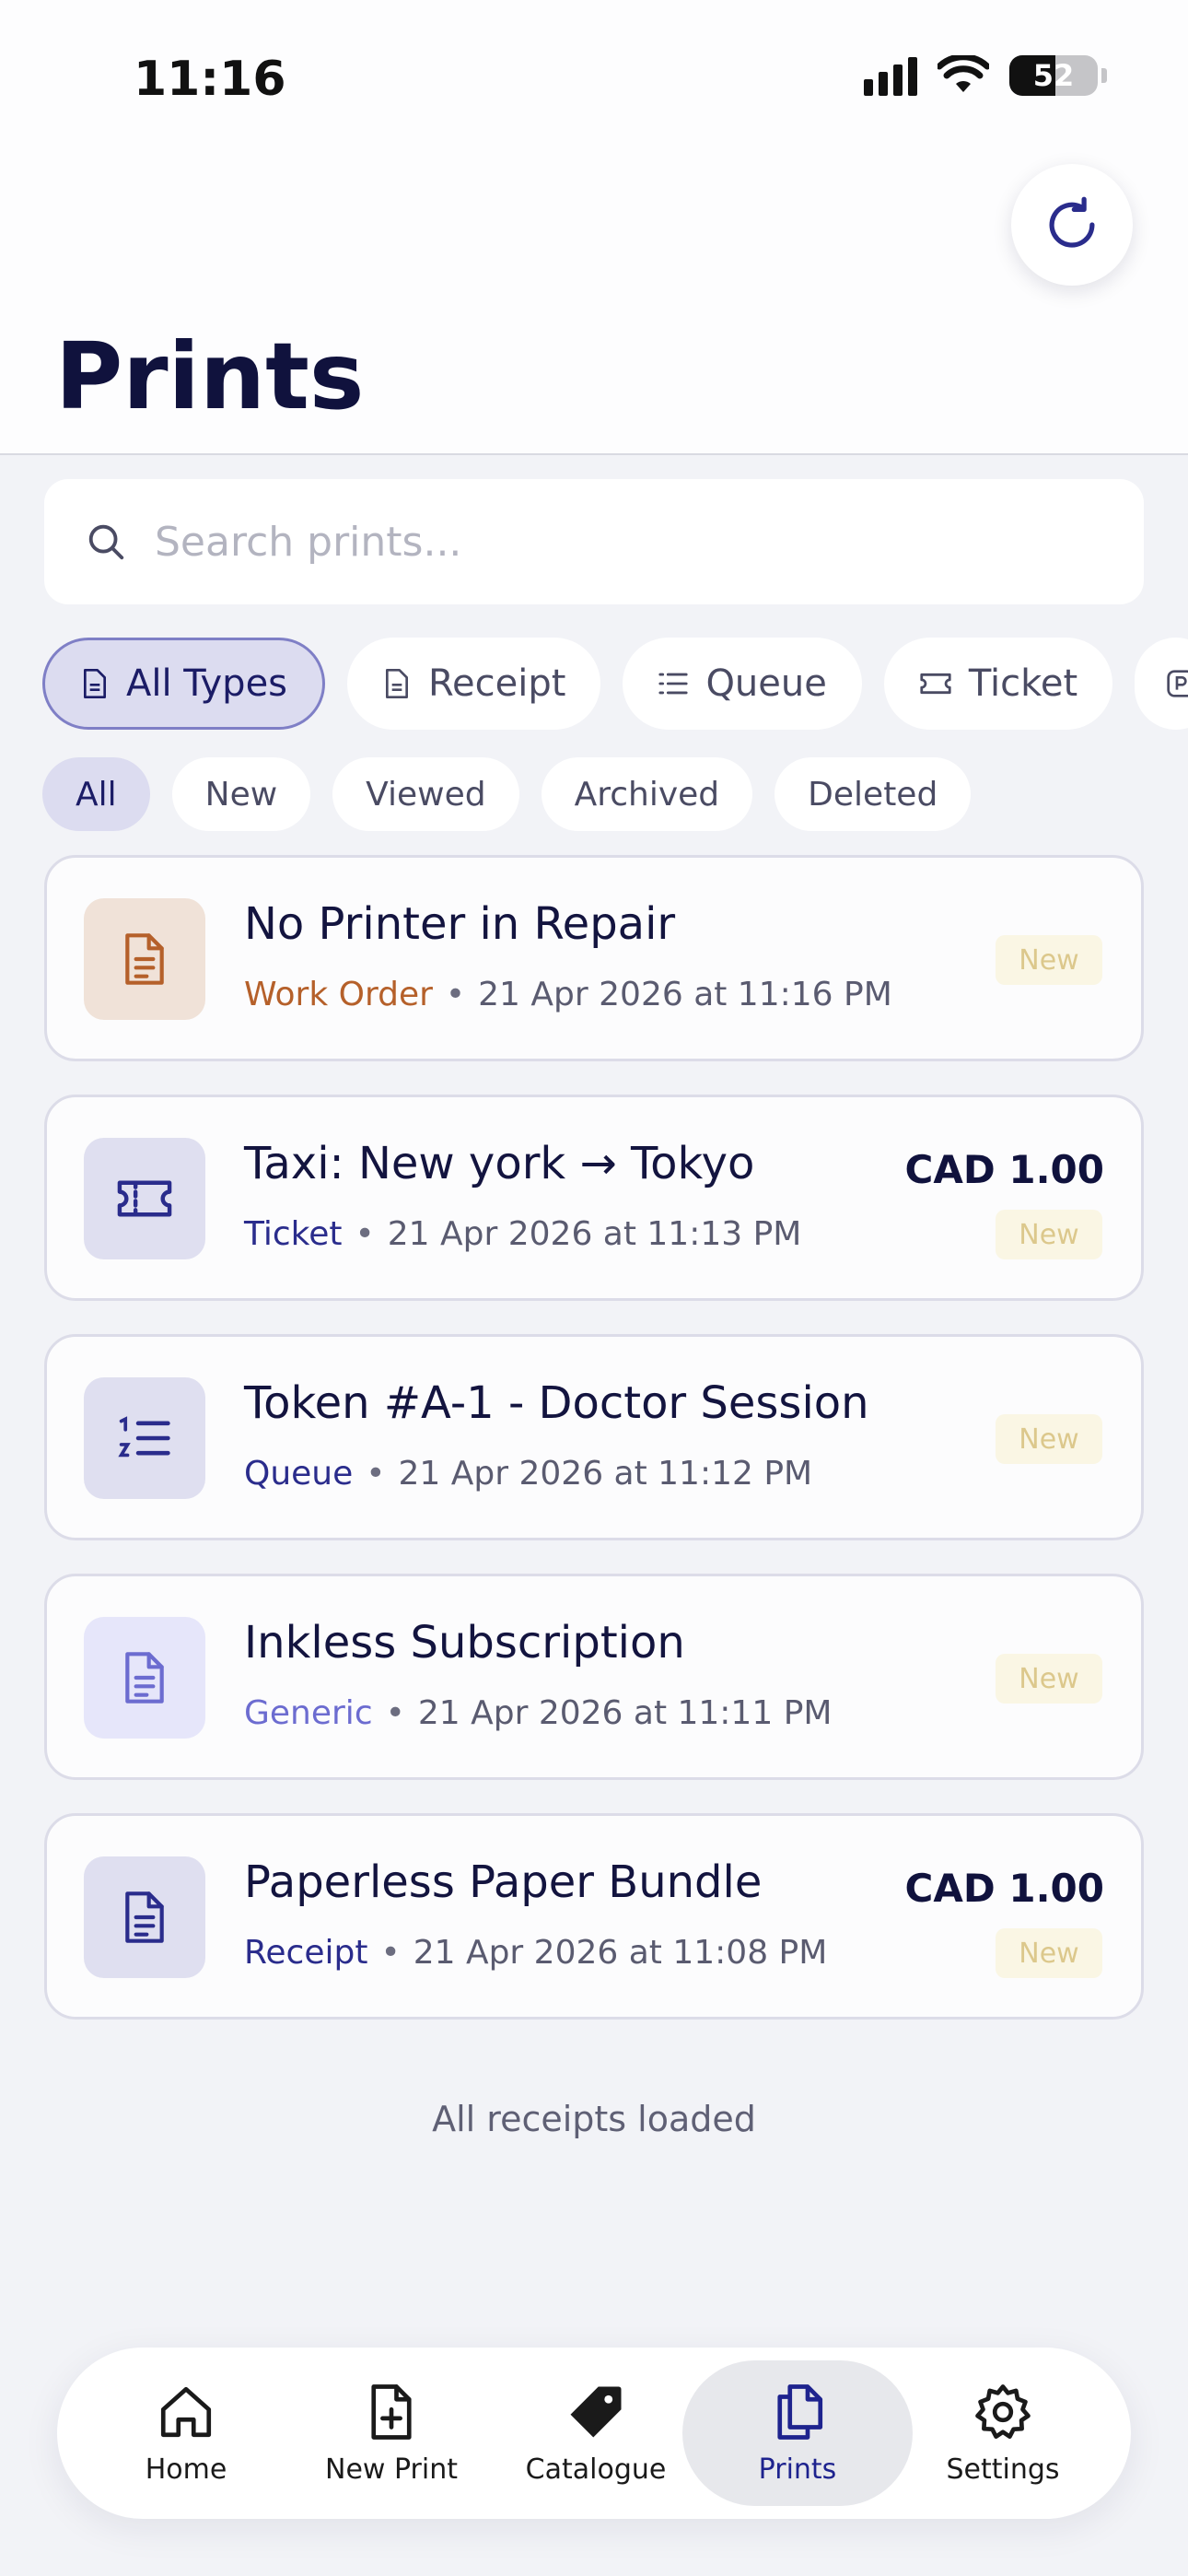 The width and height of the screenshot is (1188, 2576). Describe the element at coordinates (1003, 2469) in the screenshot. I see `nav-label: Settings` at that location.